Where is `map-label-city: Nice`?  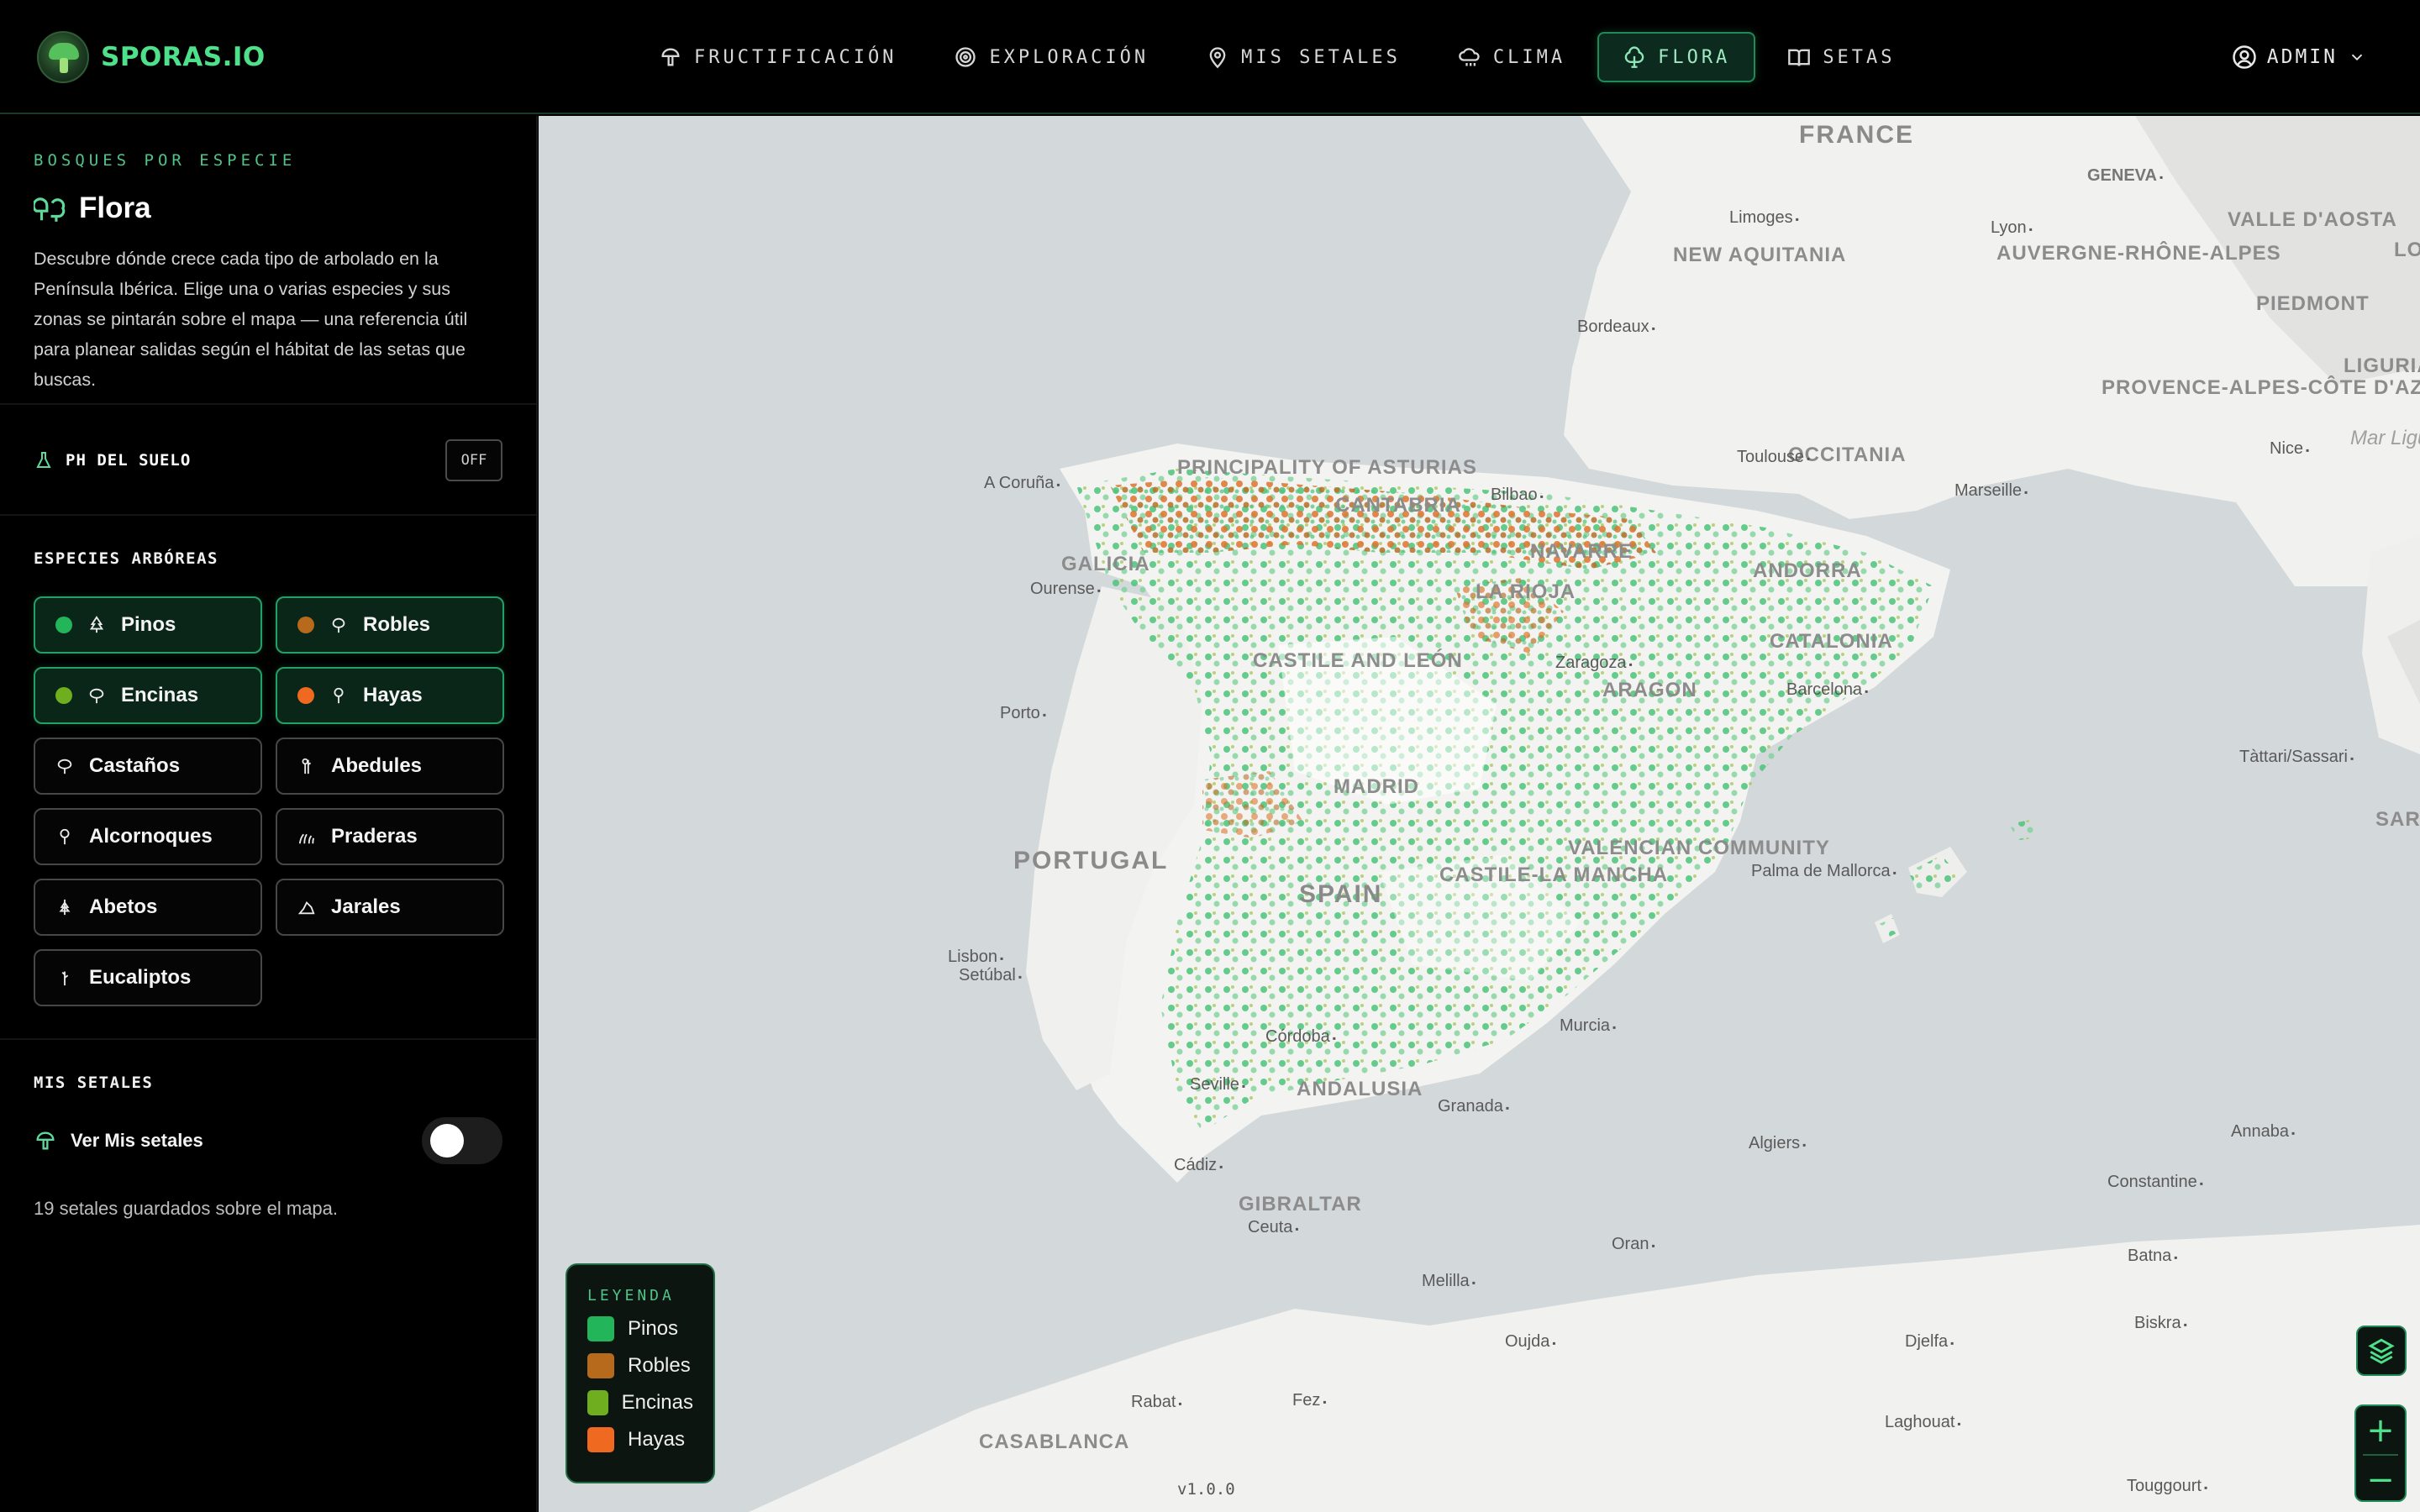 map-label-city: Nice is located at coordinates (2289, 449).